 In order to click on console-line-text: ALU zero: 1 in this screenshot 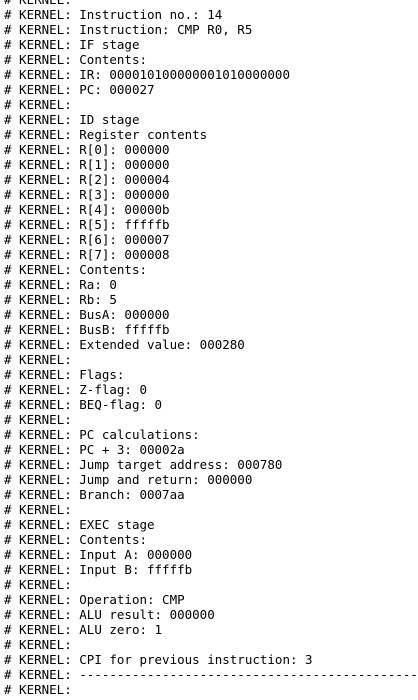, I will do `click(121, 629)`.